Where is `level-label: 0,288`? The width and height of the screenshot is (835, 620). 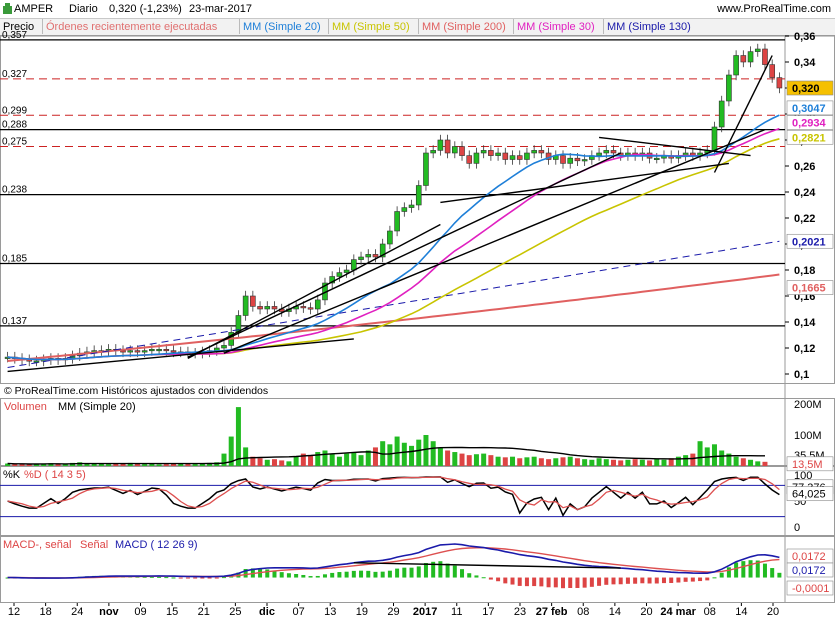
level-label: 0,288 is located at coordinates (14, 125).